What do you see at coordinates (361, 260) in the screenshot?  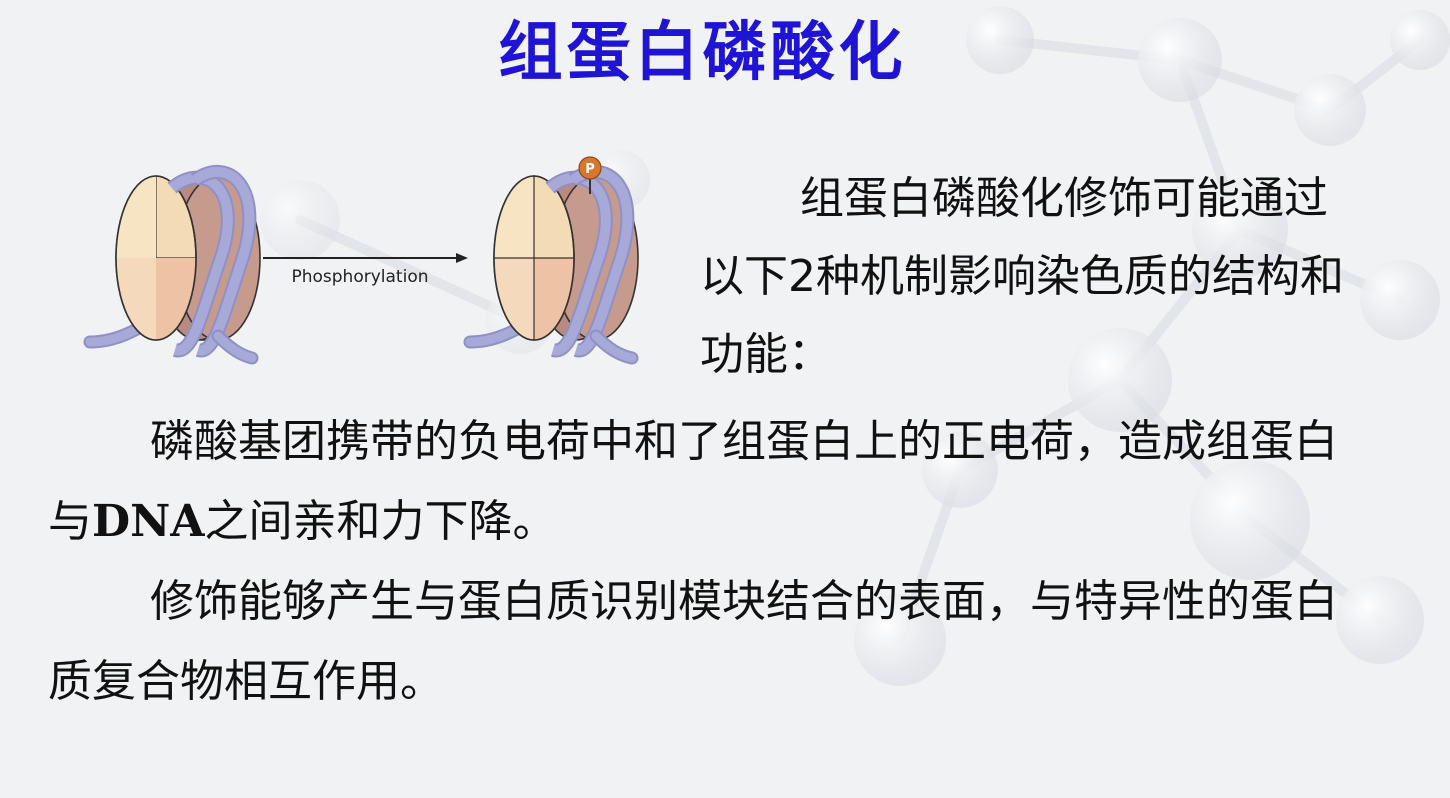 I see `phosphorylation-figure: Phosphorylation P` at bounding box center [361, 260].